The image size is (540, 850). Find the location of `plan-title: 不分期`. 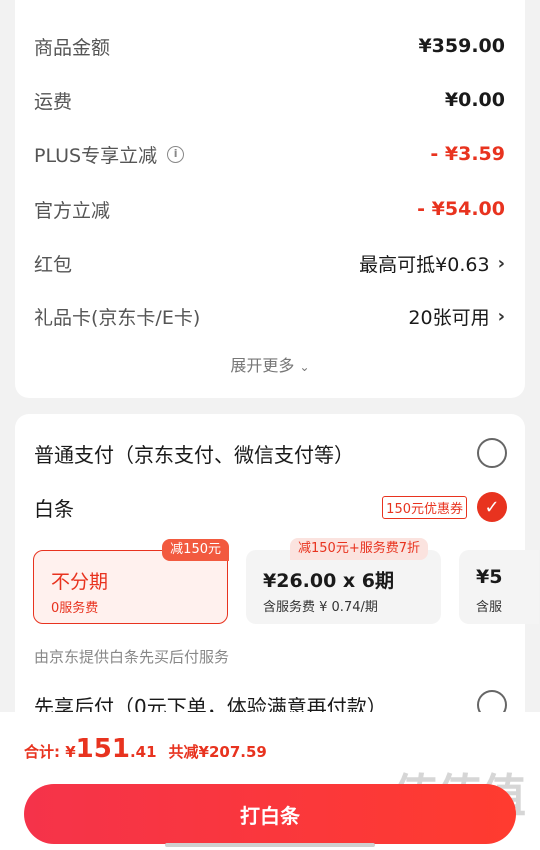

plan-title: 不分期 is located at coordinates (80, 582).